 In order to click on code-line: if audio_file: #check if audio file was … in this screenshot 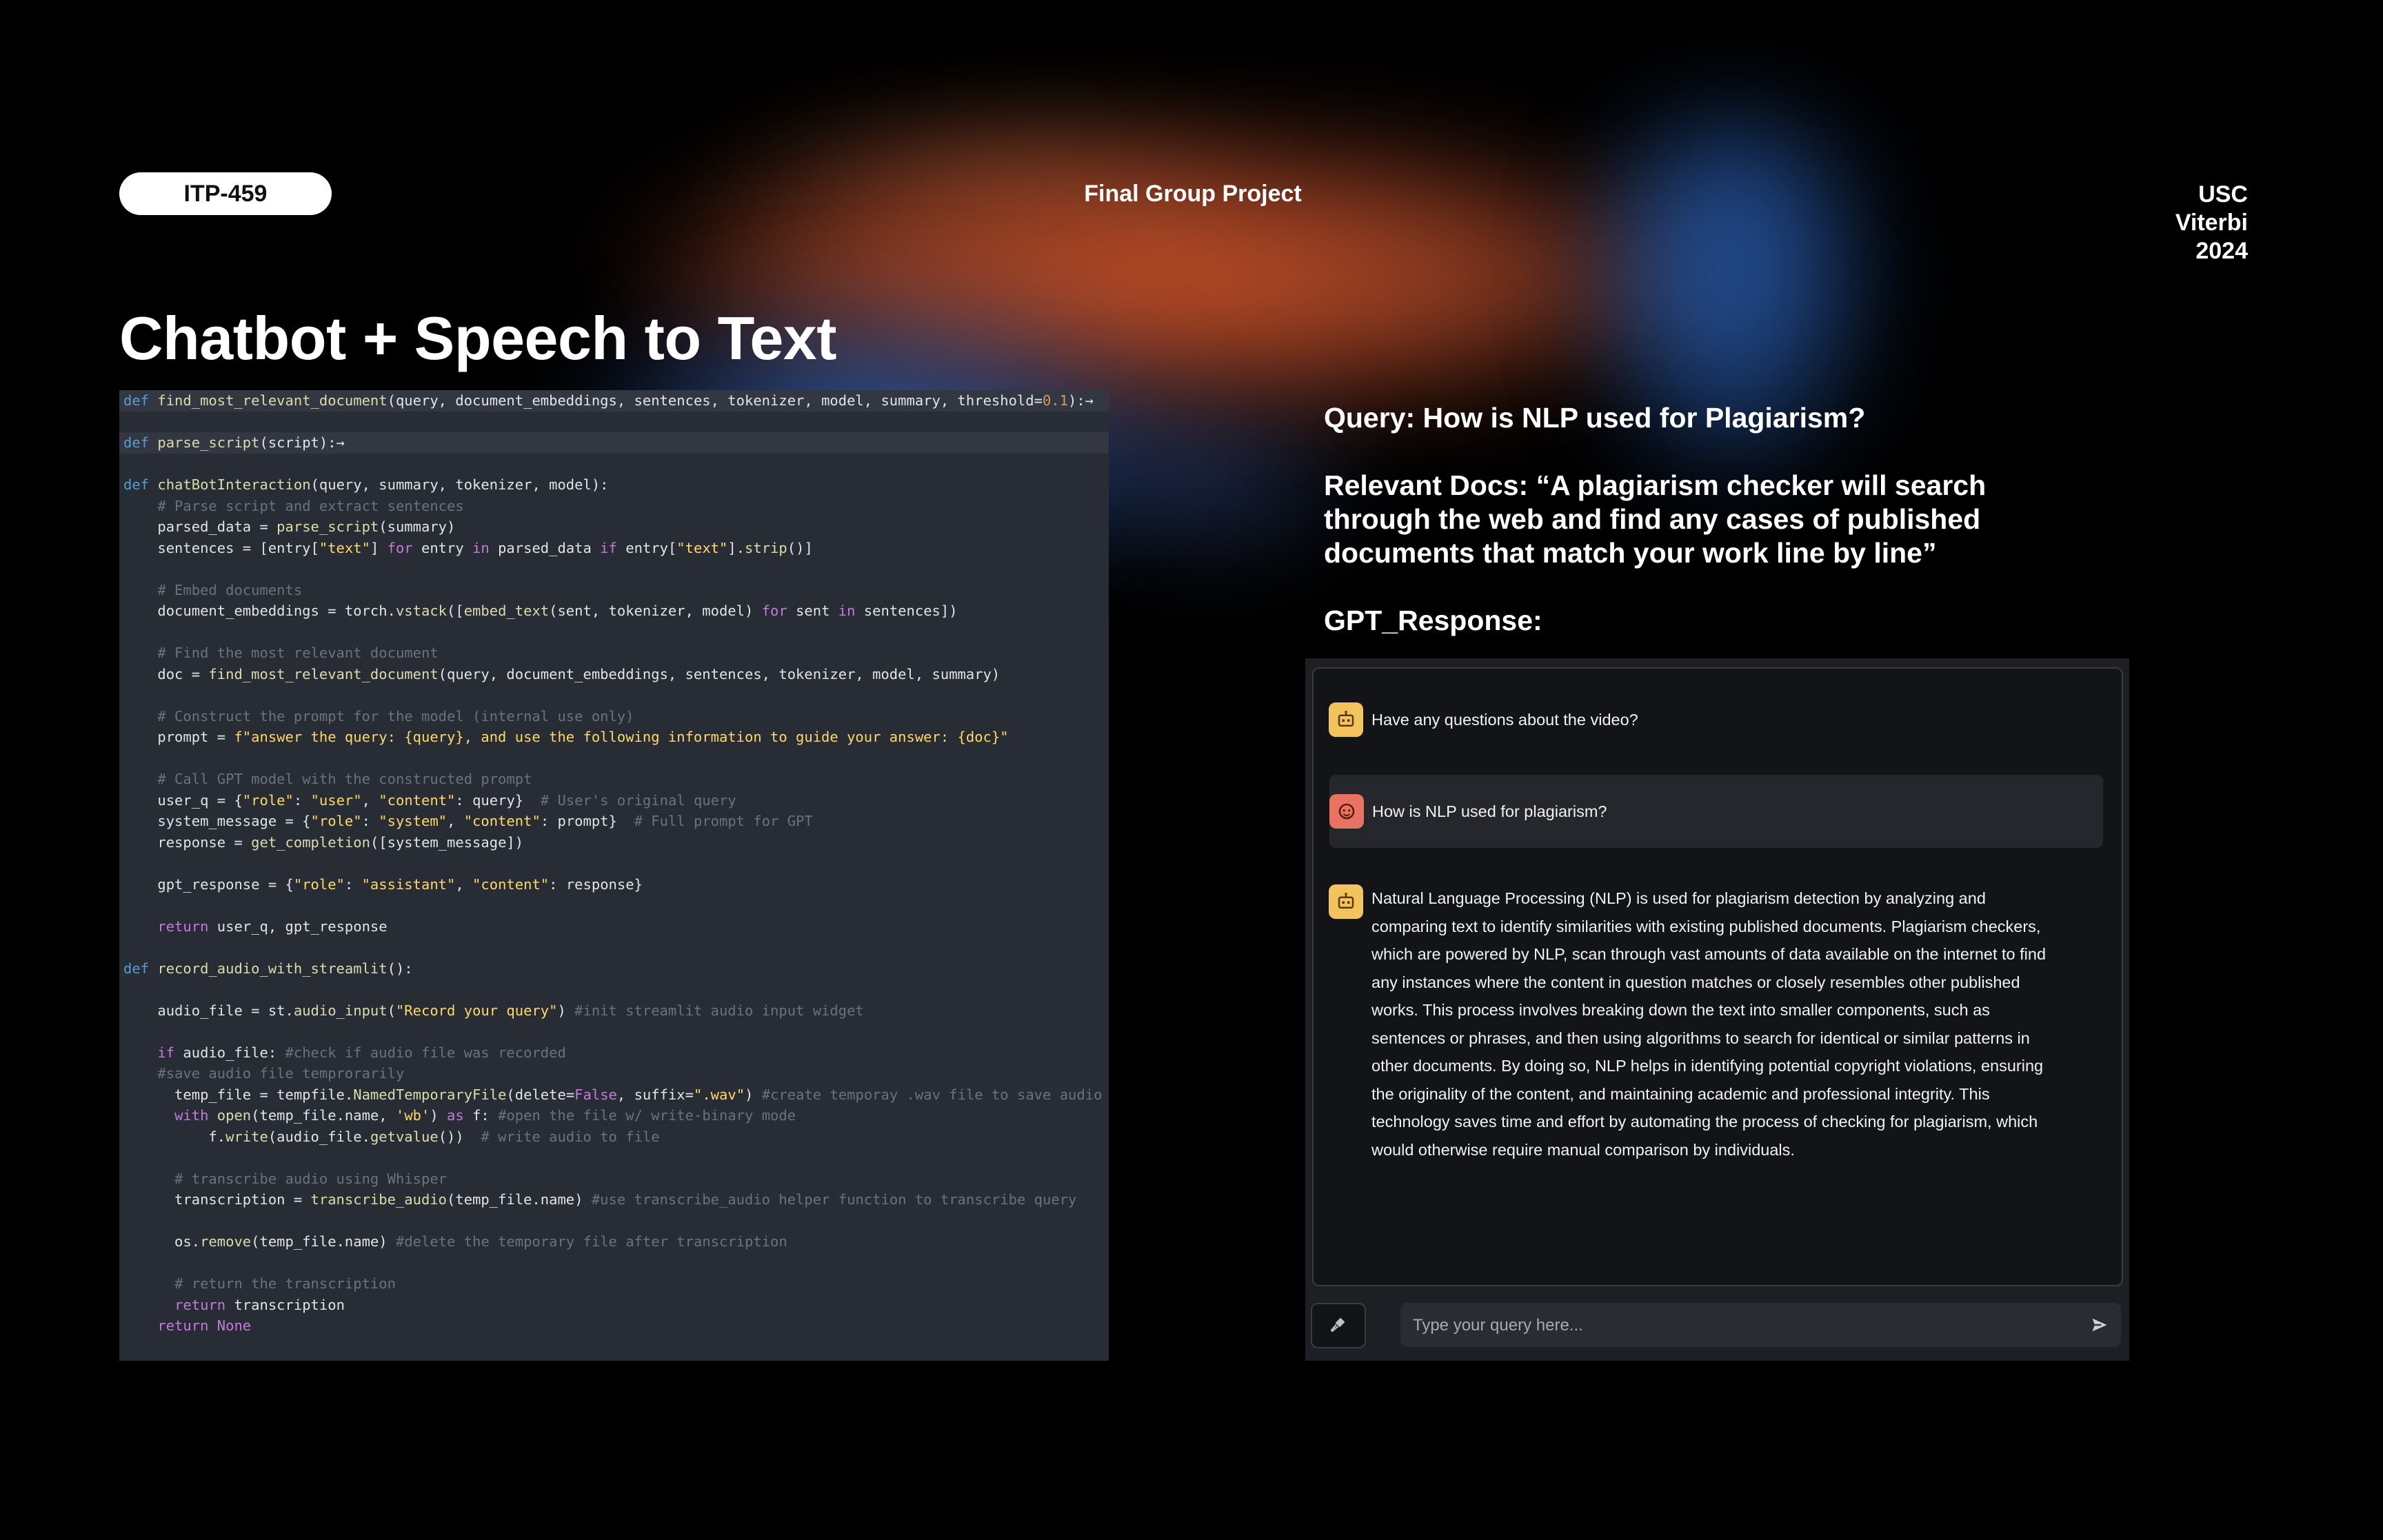, I will do `click(361, 1053)`.